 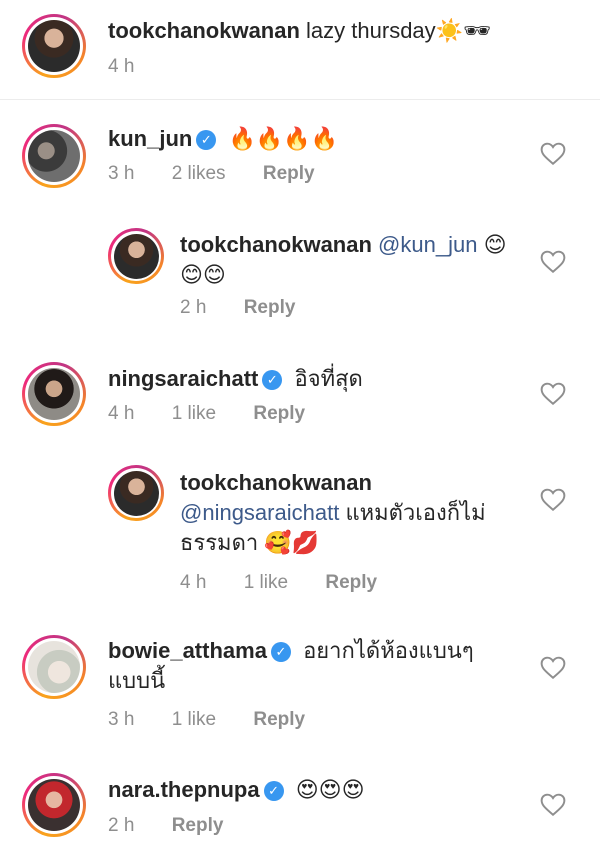 What do you see at coordinates (283, 138) in the screenshot?
I see `comment-body: 🔥🔥🔥🔥` at bounding box center [283, 138].